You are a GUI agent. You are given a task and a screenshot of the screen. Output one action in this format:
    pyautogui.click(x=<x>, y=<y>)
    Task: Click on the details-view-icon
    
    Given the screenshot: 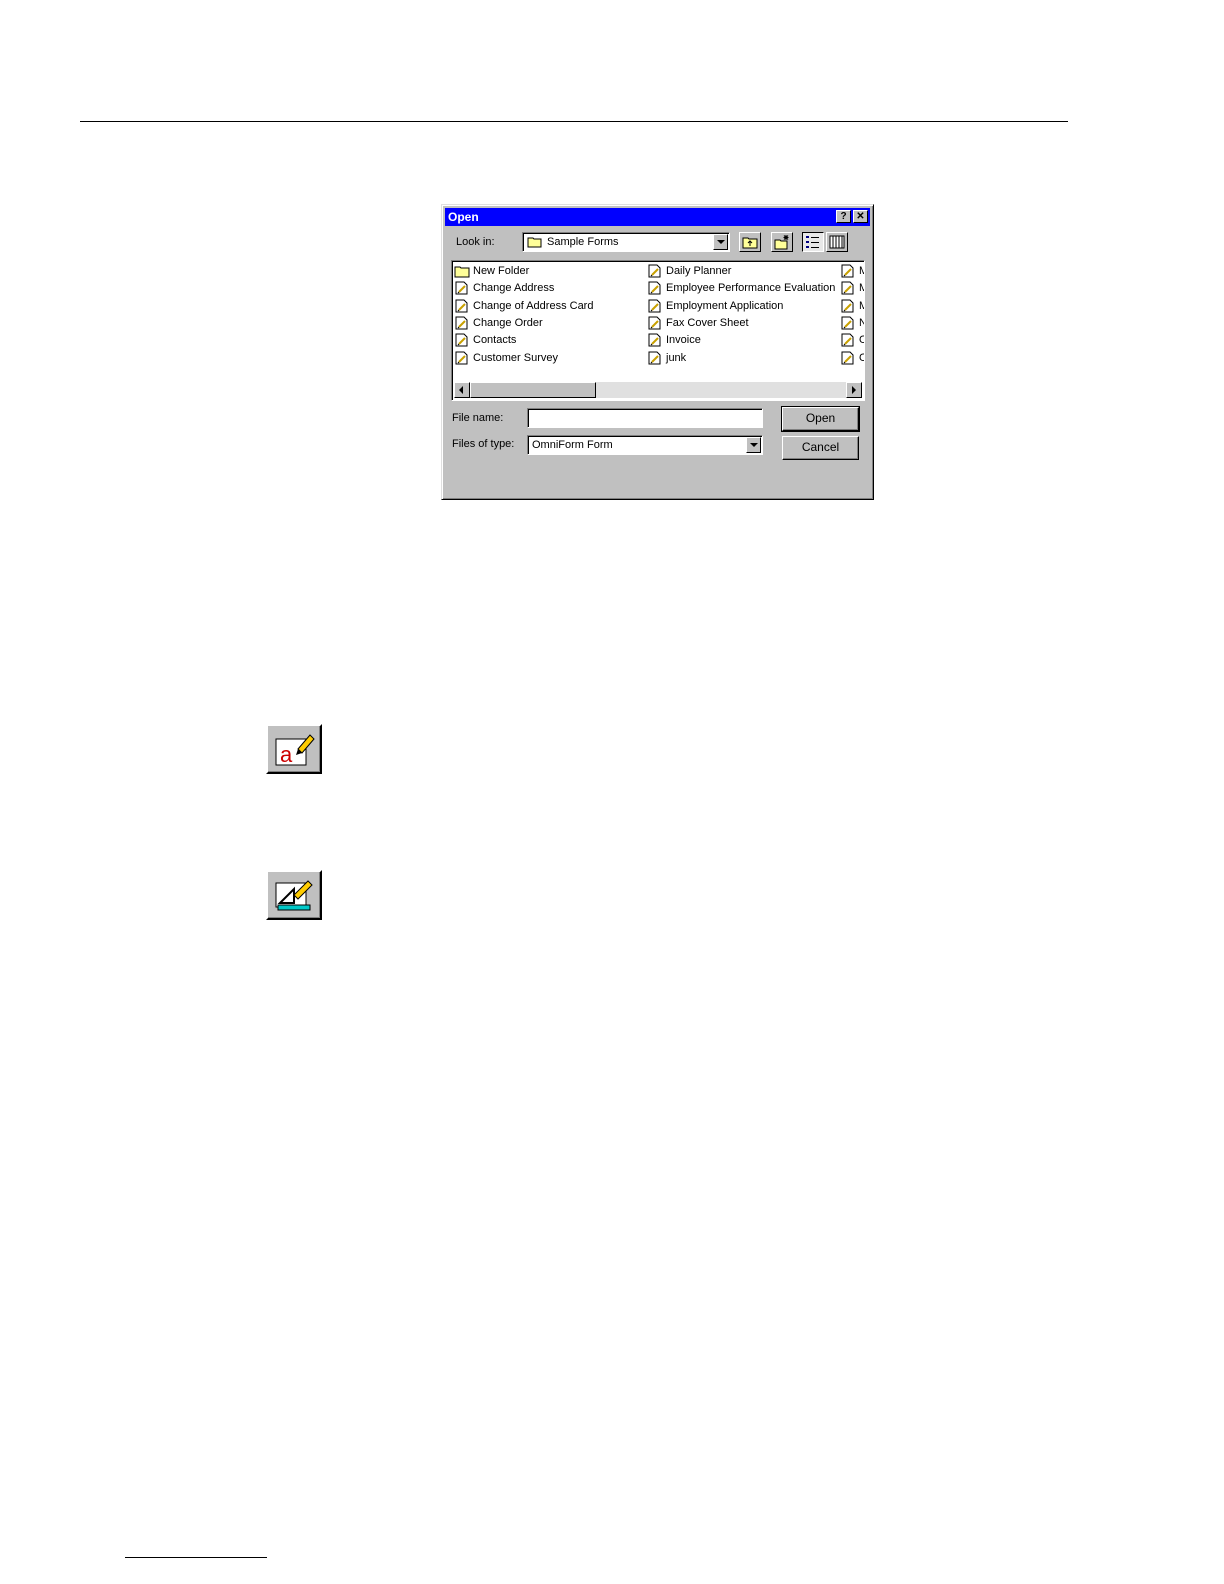 What is the action you would take?
    pyautogui.click(x=837, y=242)
    